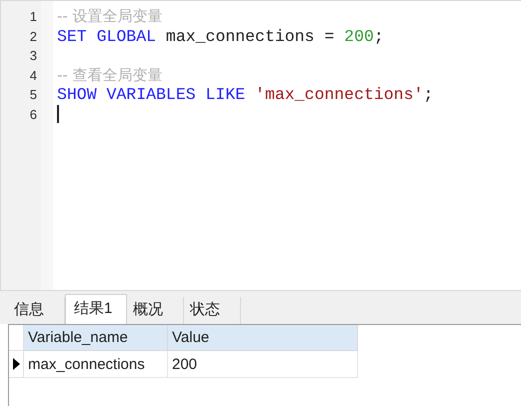  Describe the element at coordinates (220, 36) in the screenshot. I see `code-line: SET GLOBAL max_connections = 200;` at that location.